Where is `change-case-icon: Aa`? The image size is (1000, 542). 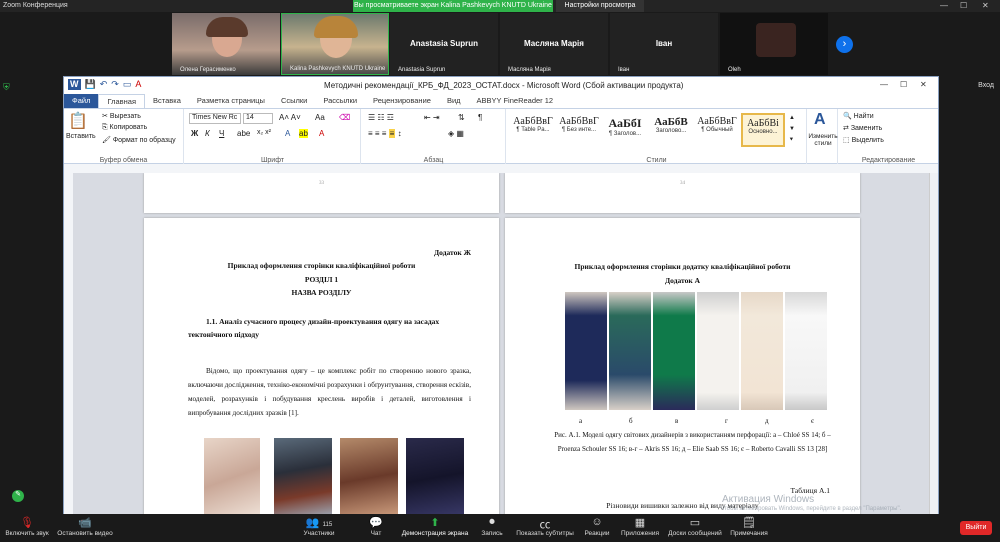 change-case-icon: Aa is located at coordinates (320, 117).